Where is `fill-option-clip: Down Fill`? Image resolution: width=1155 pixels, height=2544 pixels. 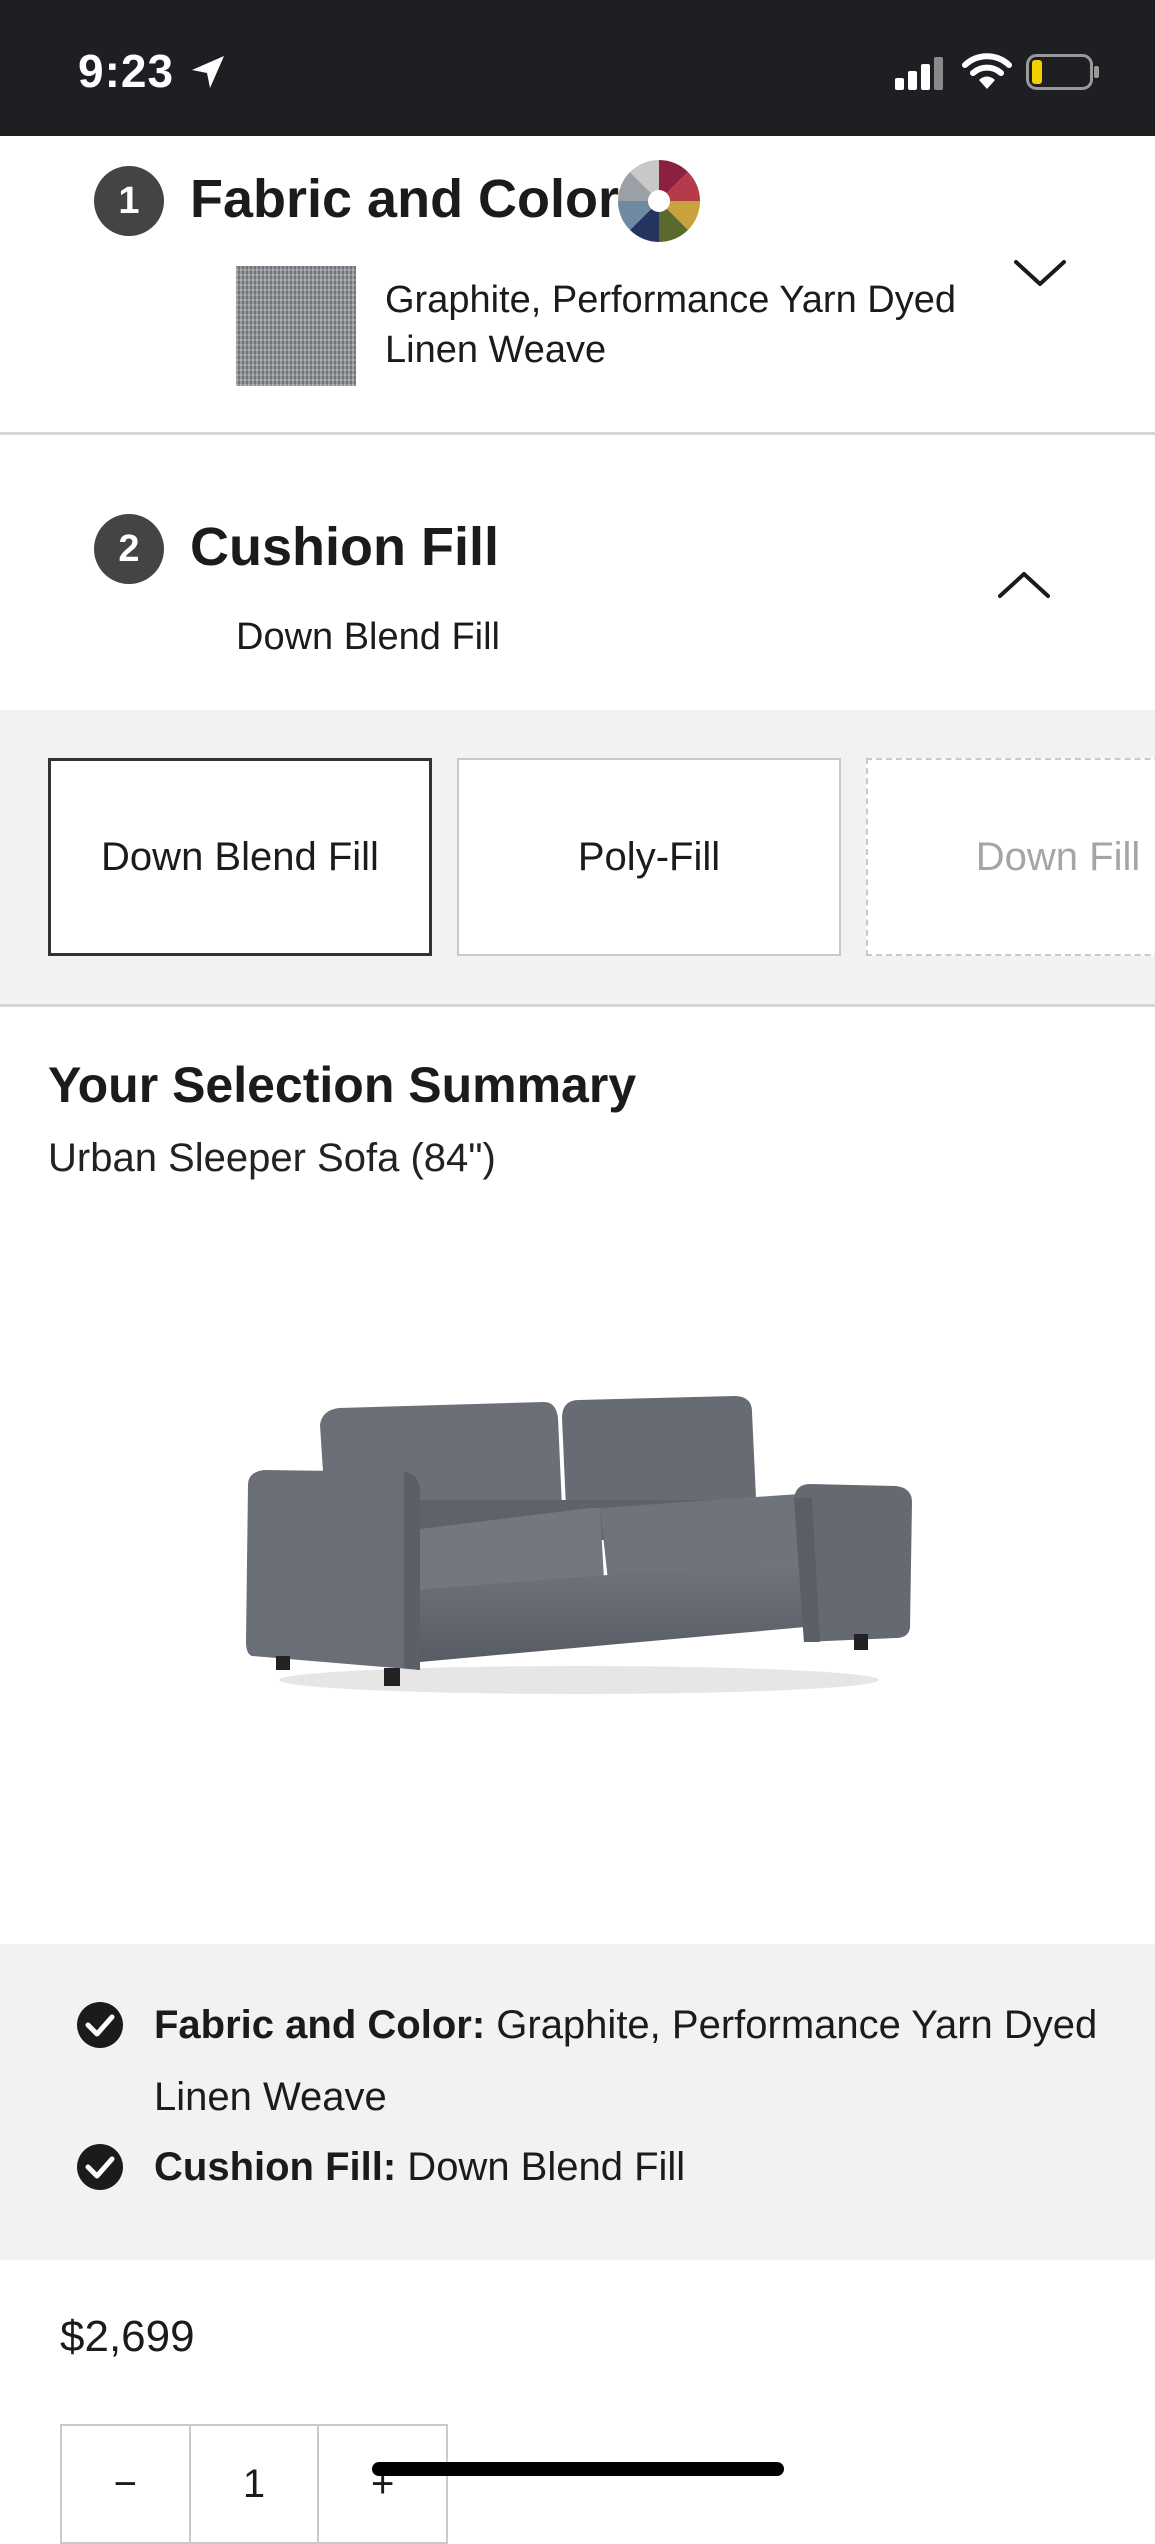 fill-option-clip: Down Fill is located at coordinates (1010, 857).